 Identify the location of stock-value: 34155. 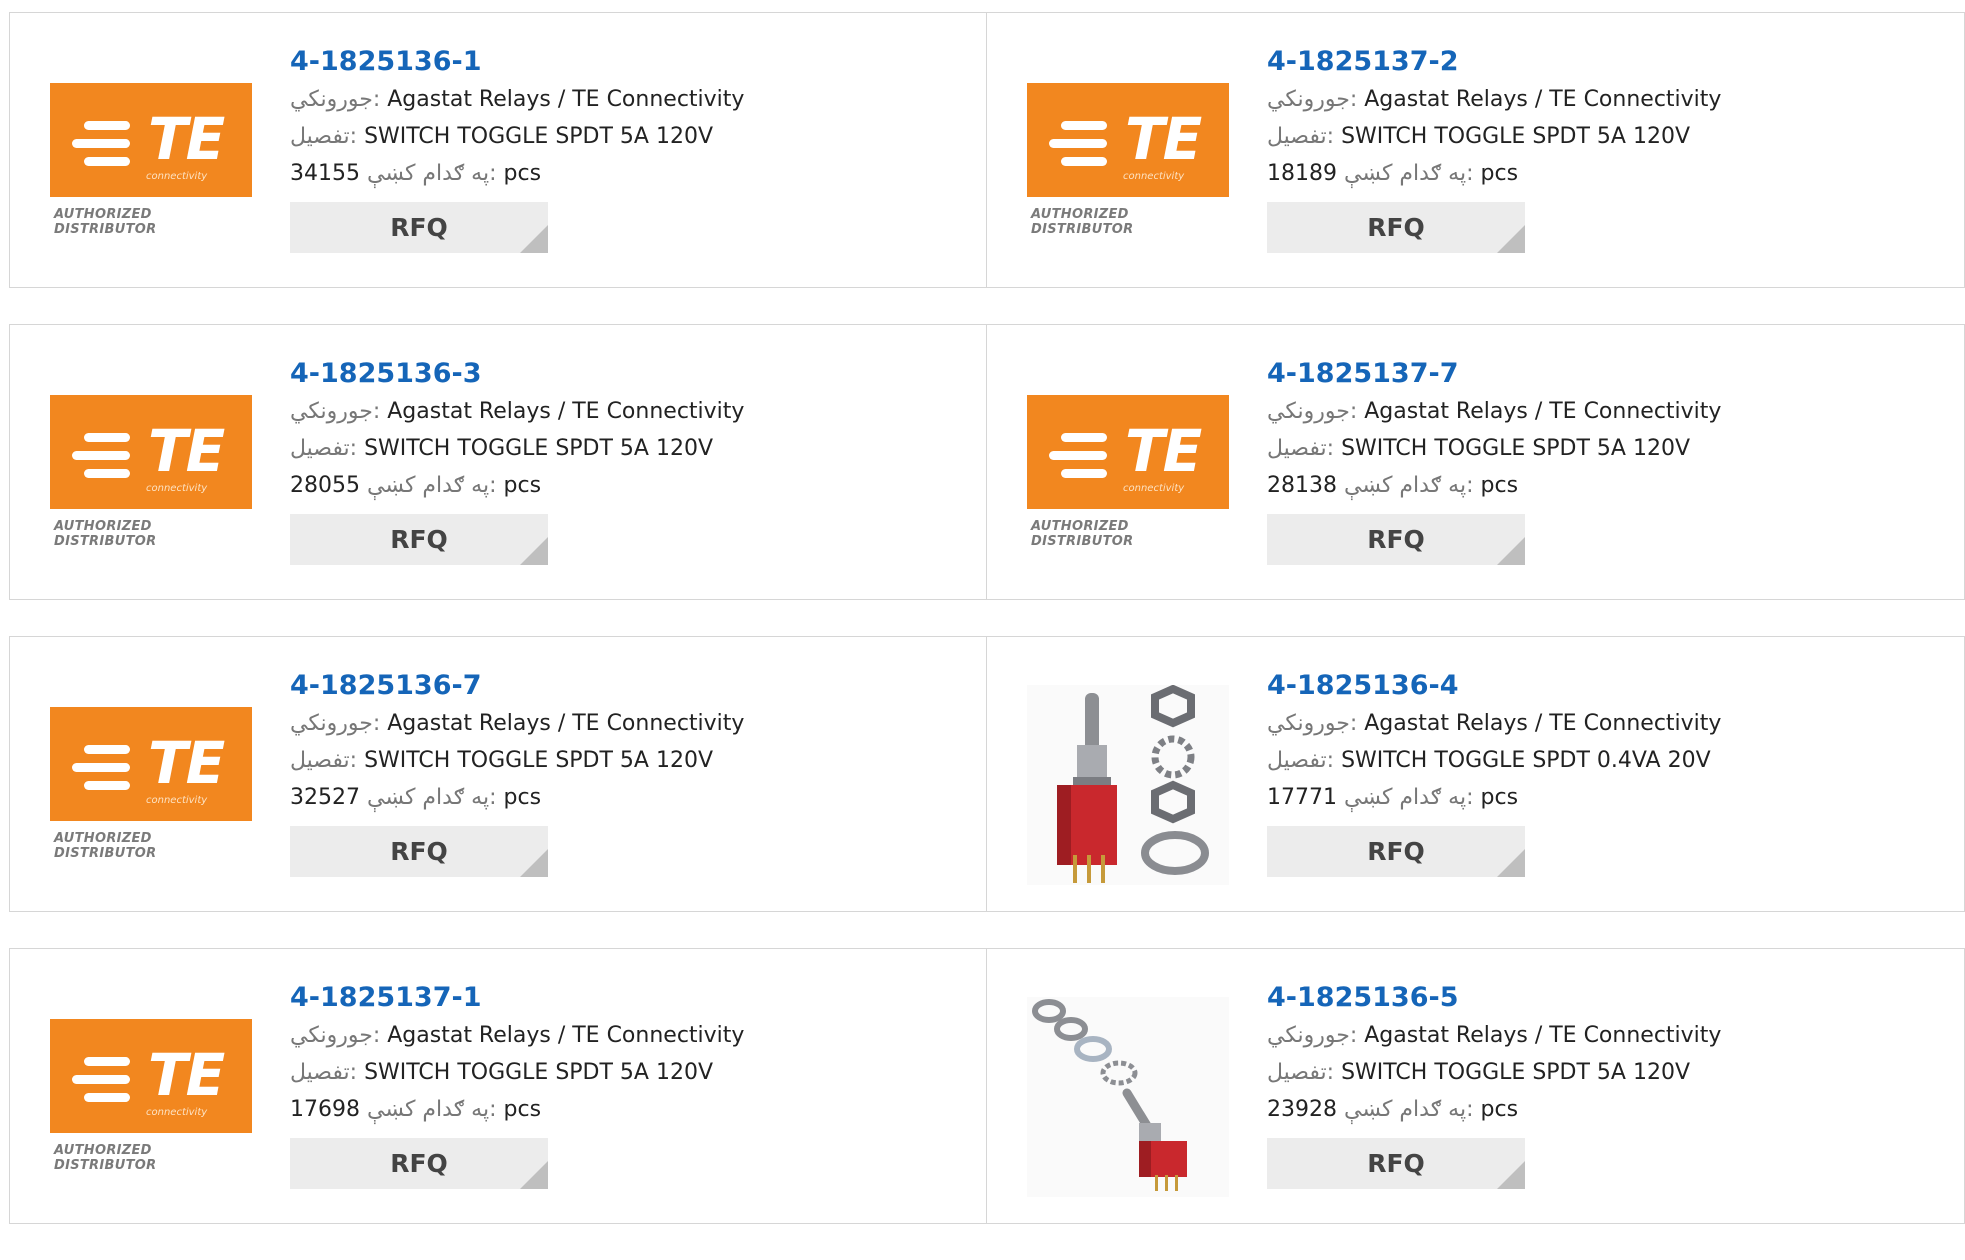
(325, 173).